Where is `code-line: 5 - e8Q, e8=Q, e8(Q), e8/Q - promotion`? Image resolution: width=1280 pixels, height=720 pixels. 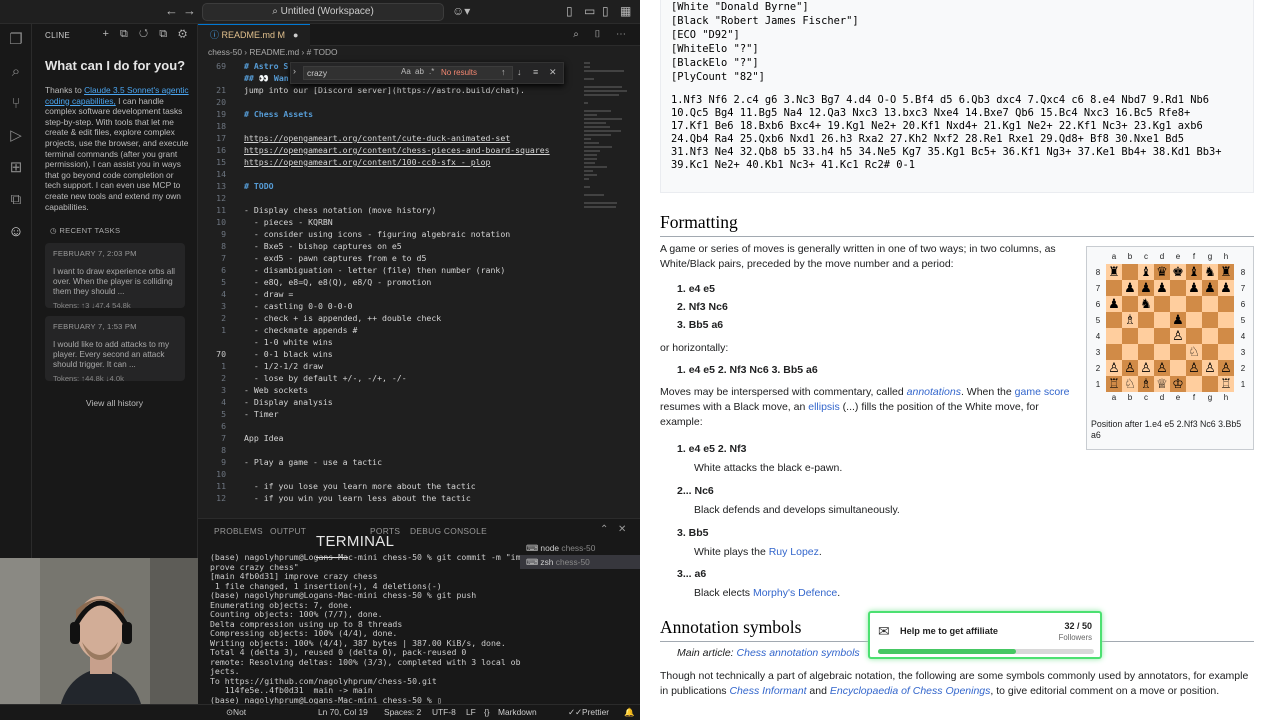 code-line: 5 - e8Q, e8=Q, e8(Q), e8/Q - promotion is located at coordinates (414, 282).